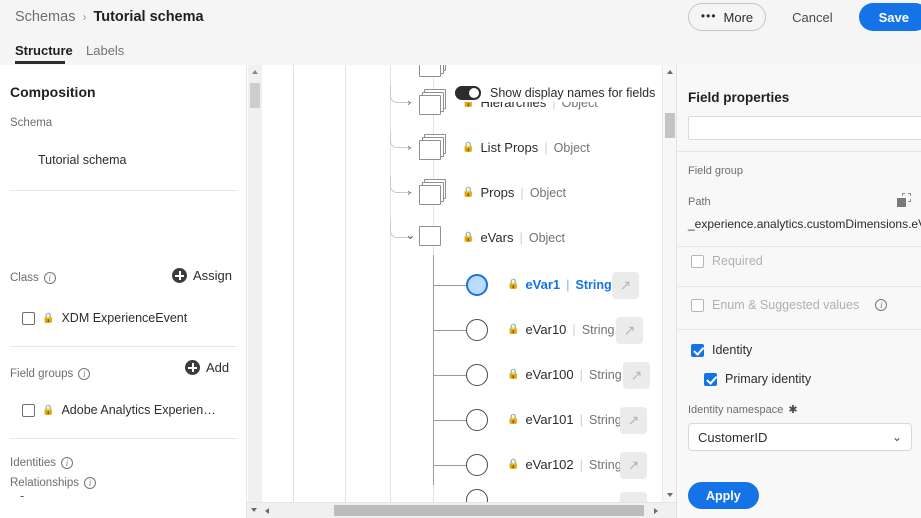 This screenshot has width=921, height=518. I want to click on apply-button: Apply, so click(723, 495).